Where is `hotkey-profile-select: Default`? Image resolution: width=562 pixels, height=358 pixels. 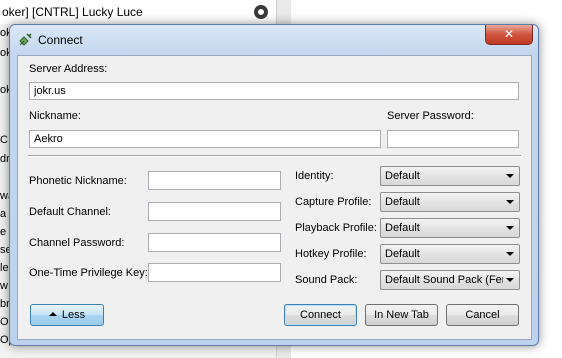 hotkey-profile-select: Default is located at coordinates (450, 254).